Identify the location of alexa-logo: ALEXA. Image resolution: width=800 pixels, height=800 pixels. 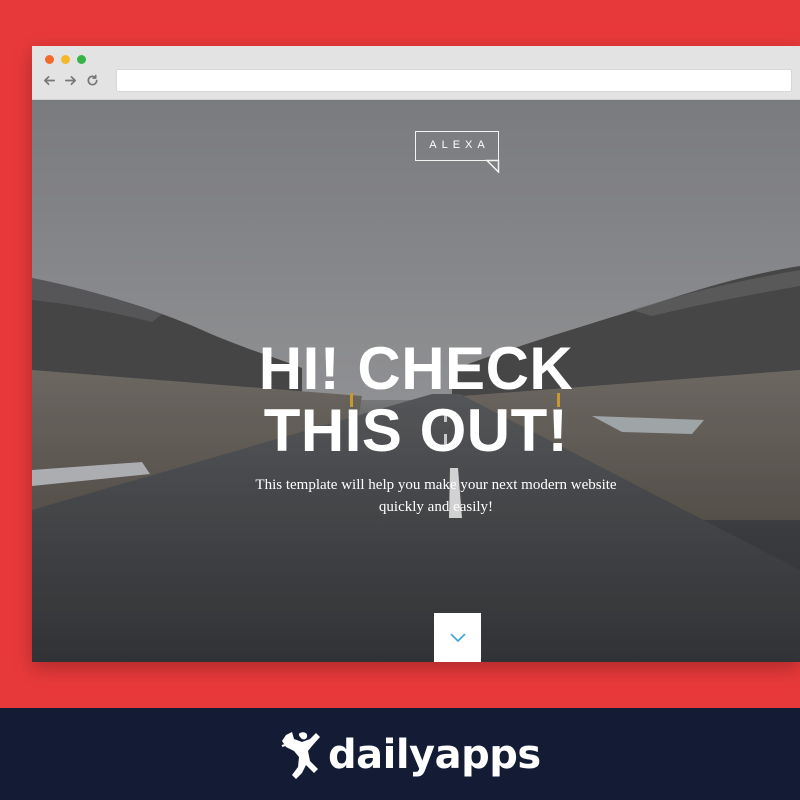
(458, 152).